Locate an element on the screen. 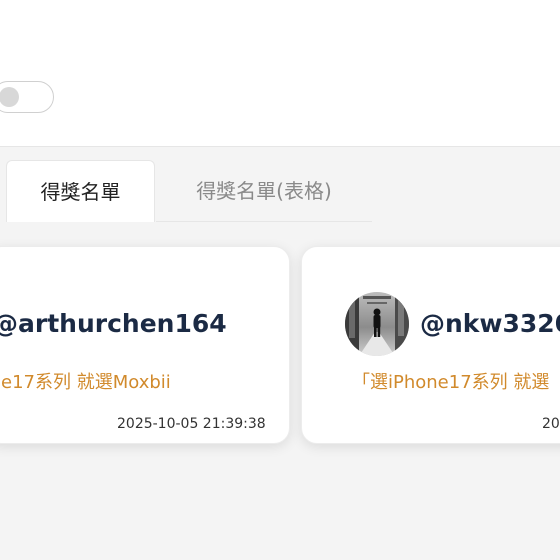 The height and width of the screenshot is (560, 560). avatar-photo-icon is located at coordinates (377, 324).